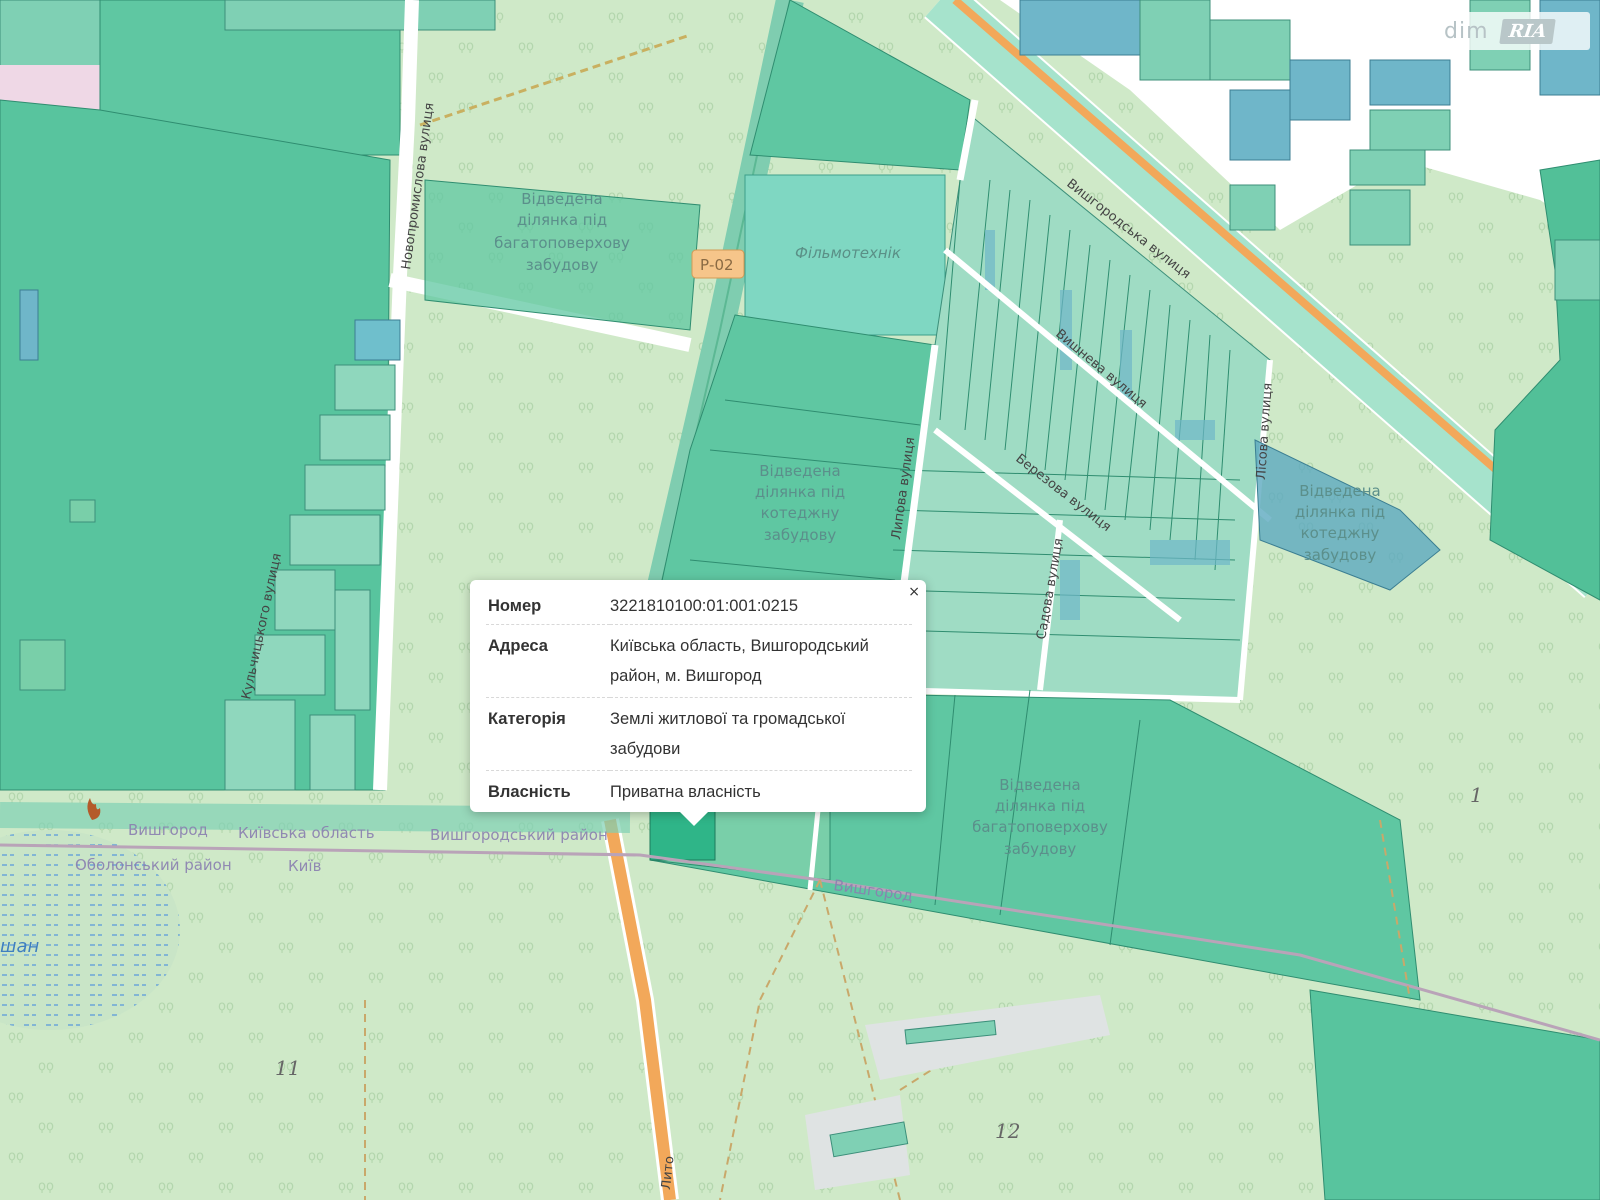 This screenshot has width=1600, height=1200. What do you see at coordinates (548, 661) in the screenshot?
I see `parcel-address-label: Адреса` at bounding box center [548, 661].